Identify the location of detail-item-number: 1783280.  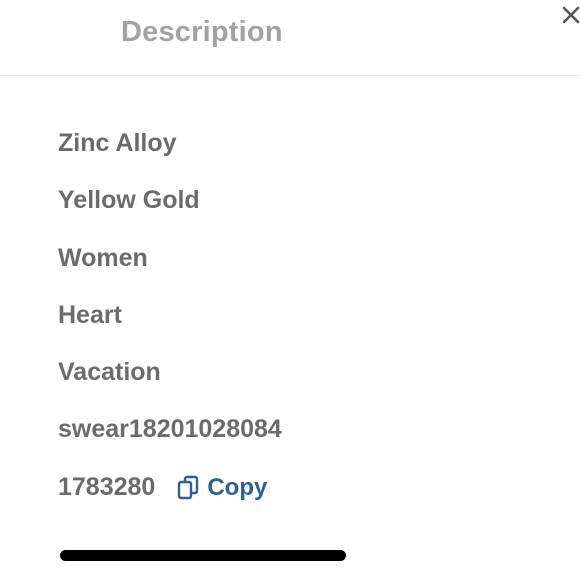
(107, 487).